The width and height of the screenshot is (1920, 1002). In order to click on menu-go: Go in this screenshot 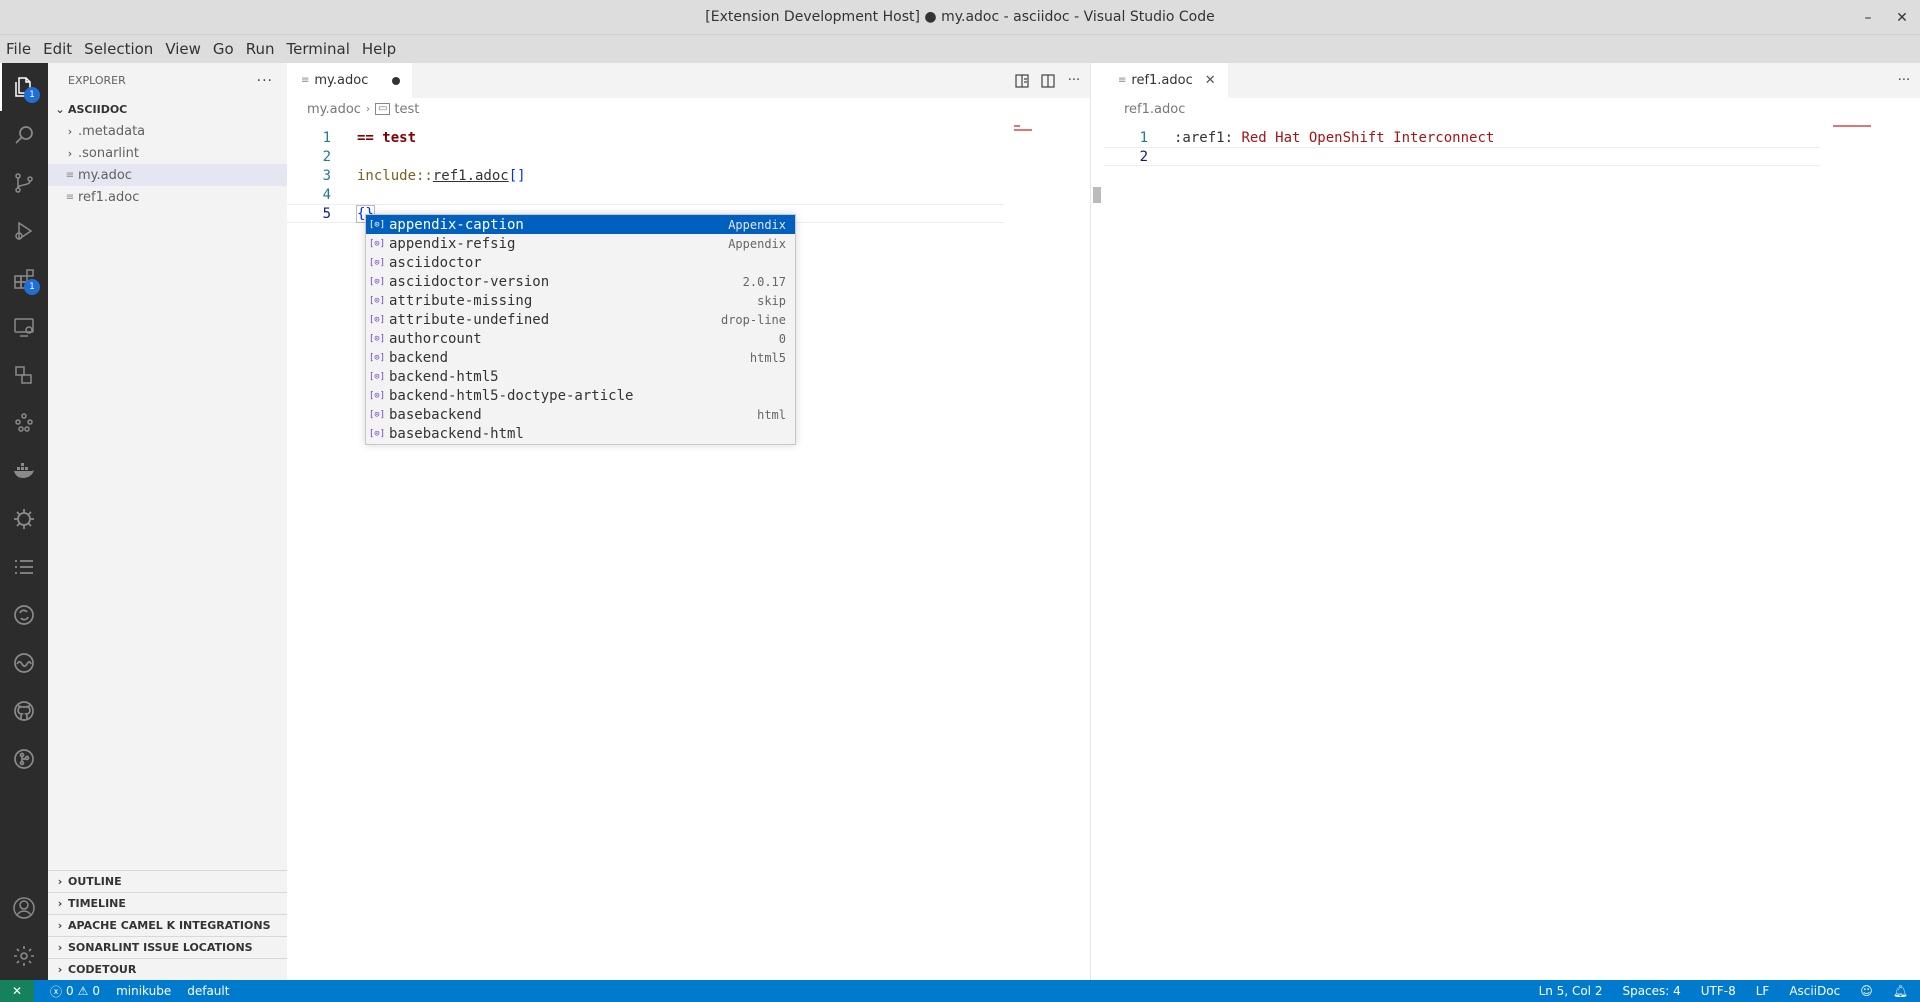, I will do `click(223, 49)`.